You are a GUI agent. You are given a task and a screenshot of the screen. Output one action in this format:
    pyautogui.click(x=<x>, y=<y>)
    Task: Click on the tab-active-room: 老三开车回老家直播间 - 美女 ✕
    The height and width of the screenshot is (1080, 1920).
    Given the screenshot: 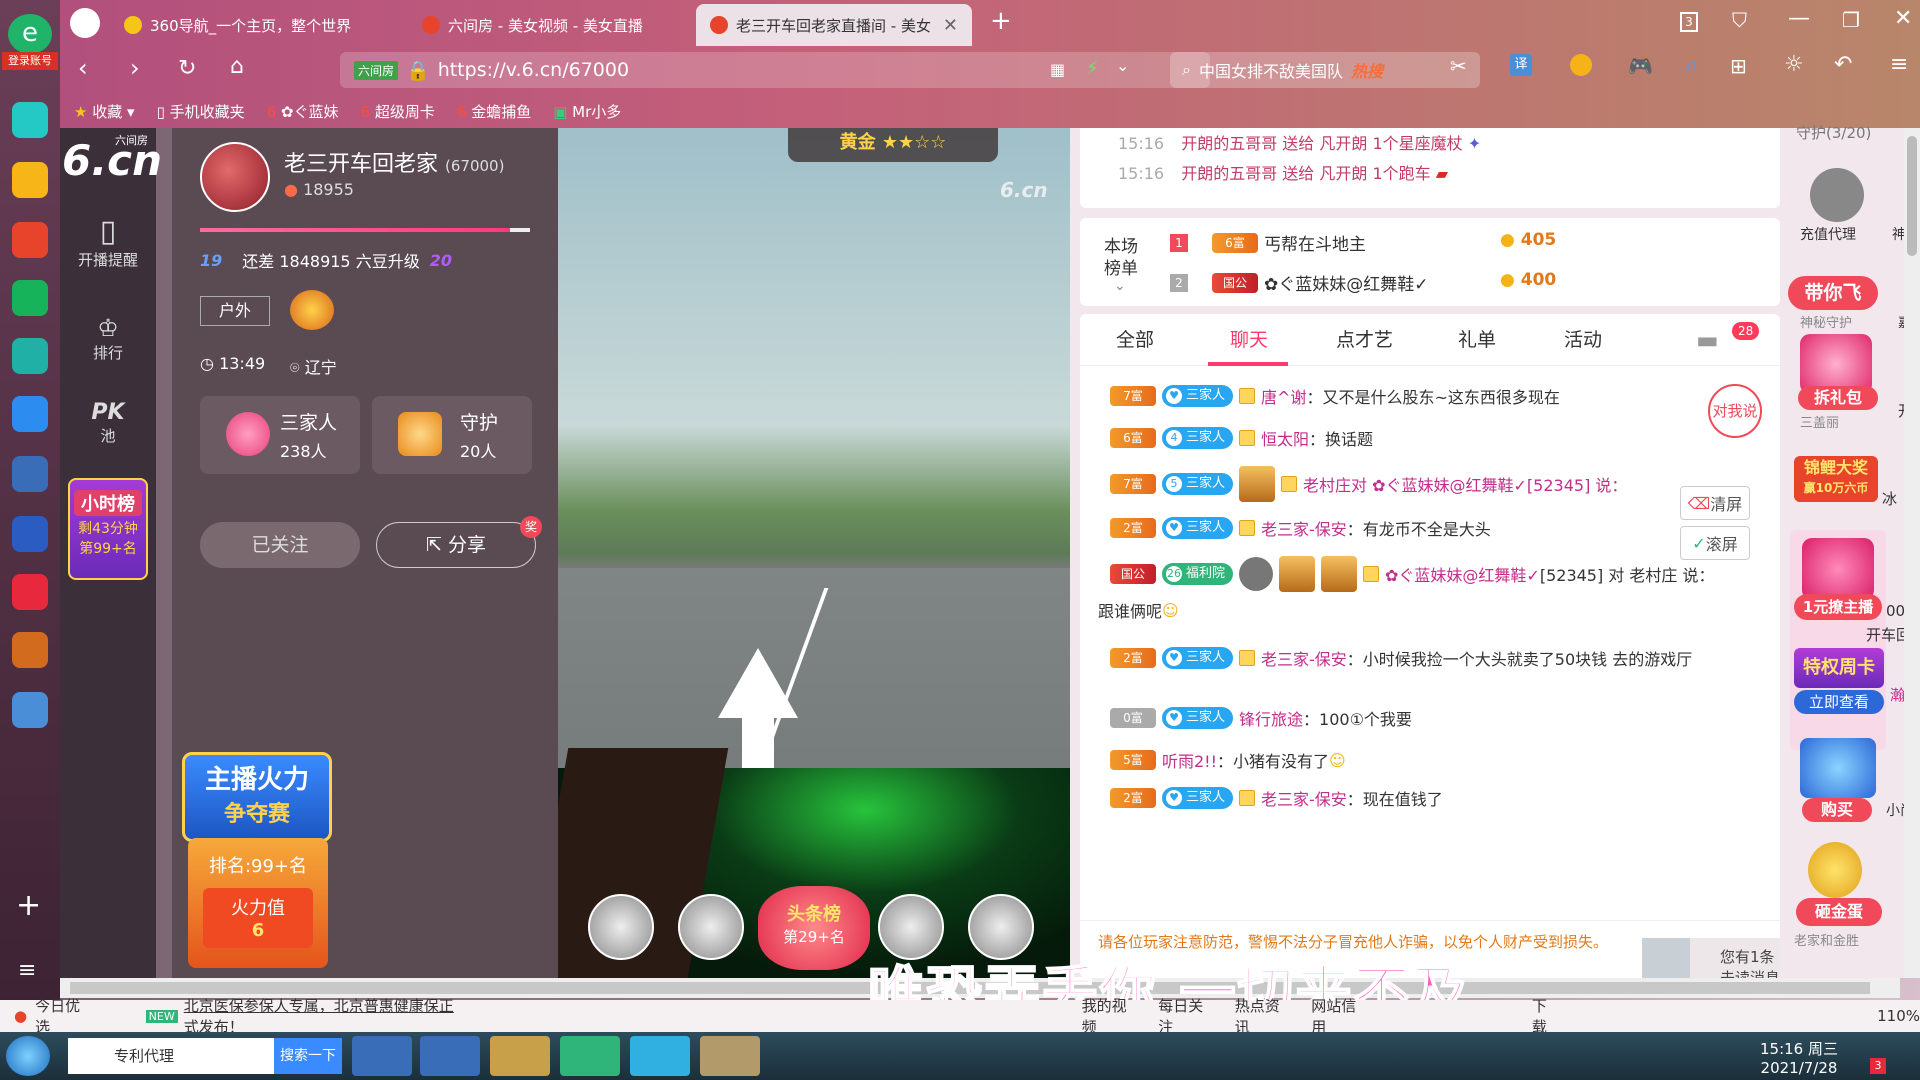 What is the action you would take?
    pyautogui.click(x=834, y=25)
    